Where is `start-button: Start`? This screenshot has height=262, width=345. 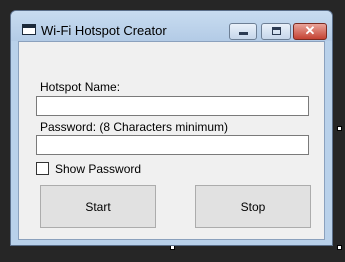
start-button: Start is located at coordinates (98, 206).